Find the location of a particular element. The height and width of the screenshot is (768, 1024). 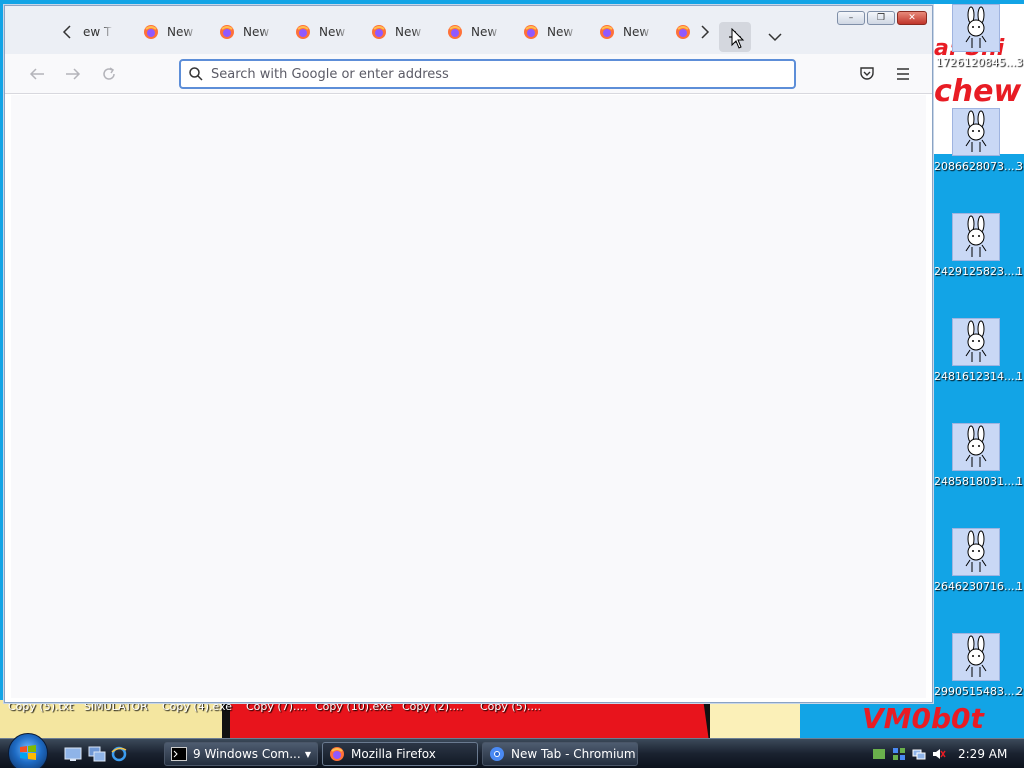

system-tray: 2:29 AM is located at coordinates (948, 754).